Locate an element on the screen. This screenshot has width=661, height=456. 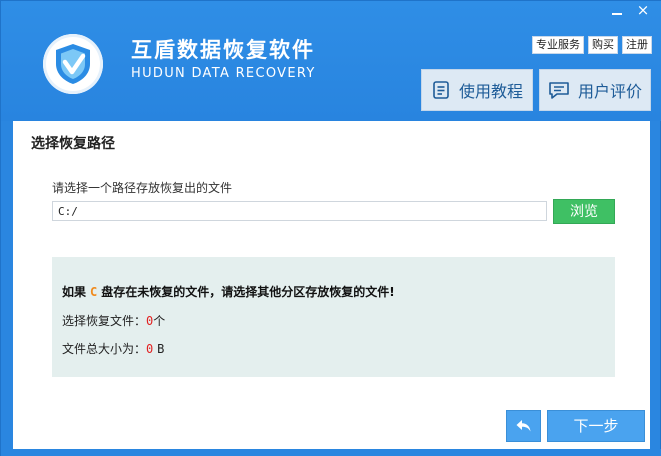
professional-service-link: 专业服务 is located at coordinates (558, 45).